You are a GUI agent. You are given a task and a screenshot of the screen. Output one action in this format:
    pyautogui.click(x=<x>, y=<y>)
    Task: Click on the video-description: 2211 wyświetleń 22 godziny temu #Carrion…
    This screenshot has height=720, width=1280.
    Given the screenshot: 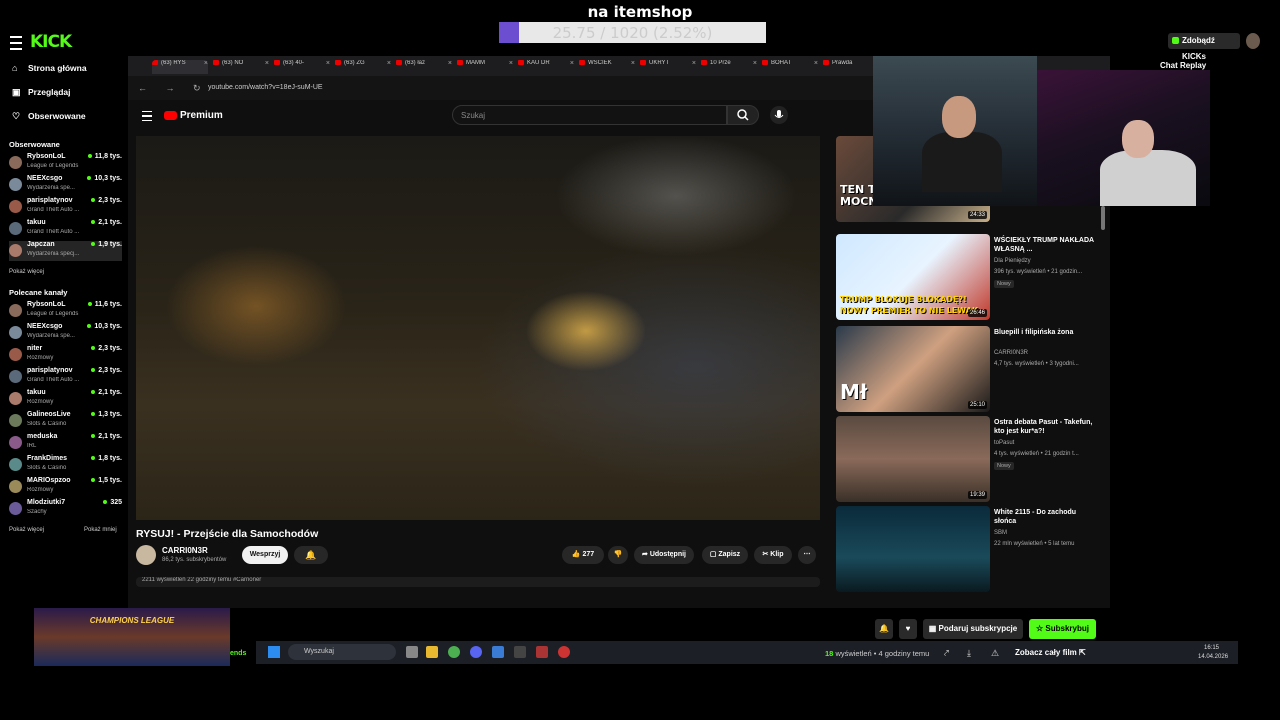 What is the action you would take?
    pyautogui.click(x=478, y=582)
    